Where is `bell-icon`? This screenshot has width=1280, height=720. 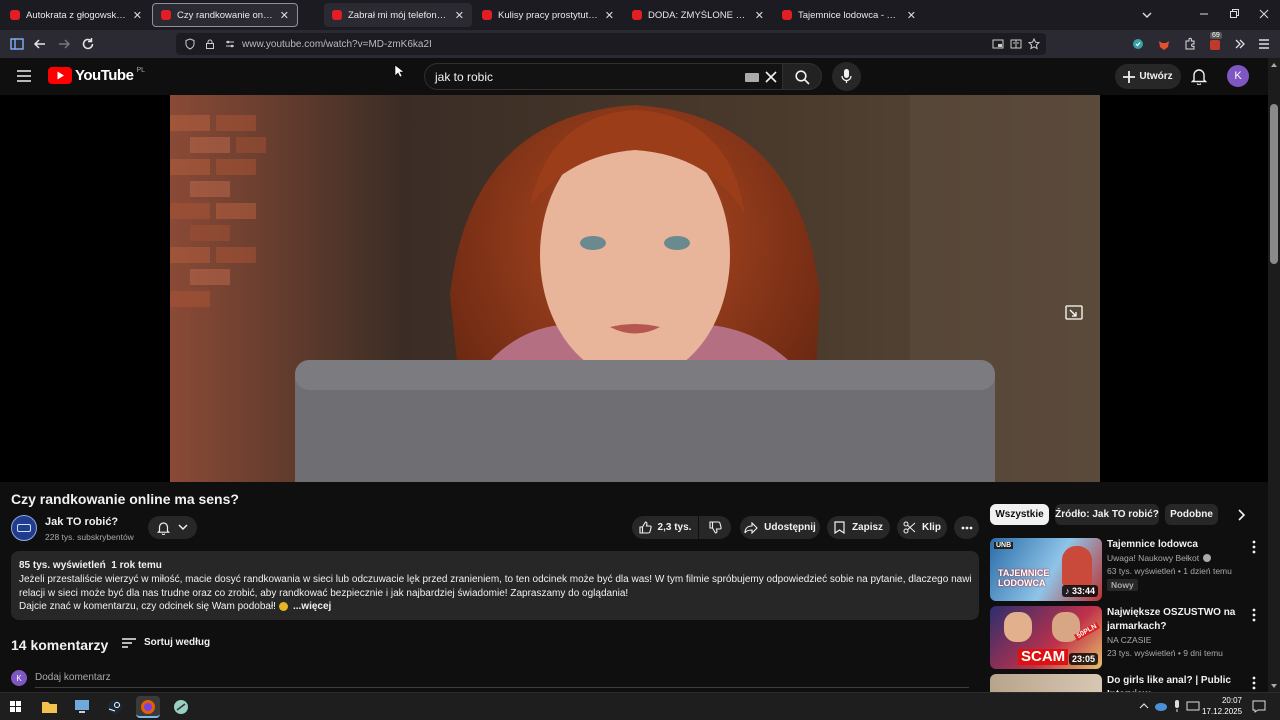
bell-icon is located at coordinates (163, 528).